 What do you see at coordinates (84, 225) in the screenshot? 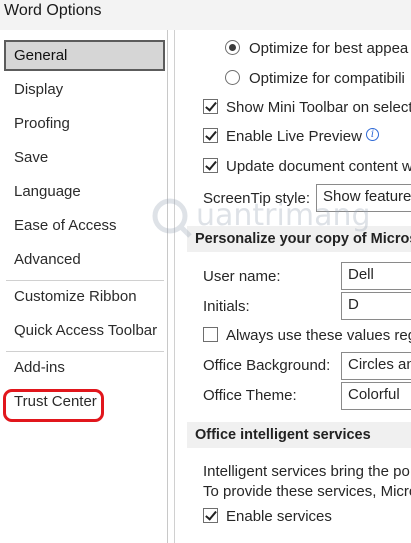
I see `sidebar-item-ease-of-access: Ease of Access` at bounding box center [84, 225].